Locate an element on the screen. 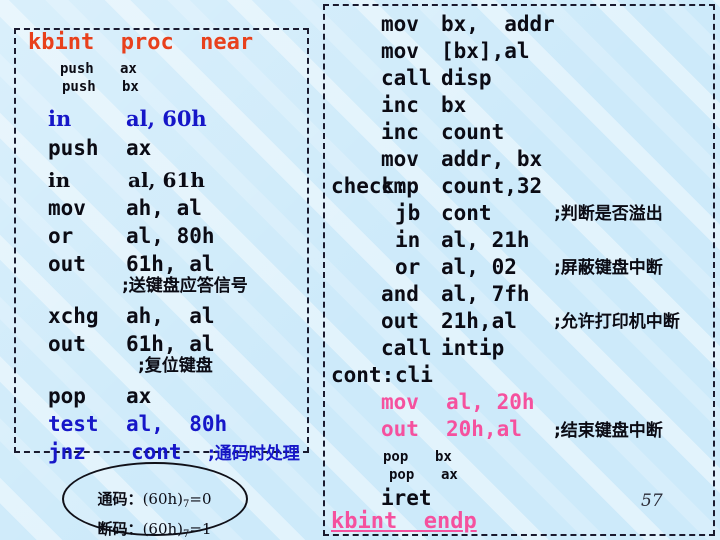 The height and width of the screenshot is (540, 720). code-line-mnemonic: cmp is located at coordinates (400, 186).